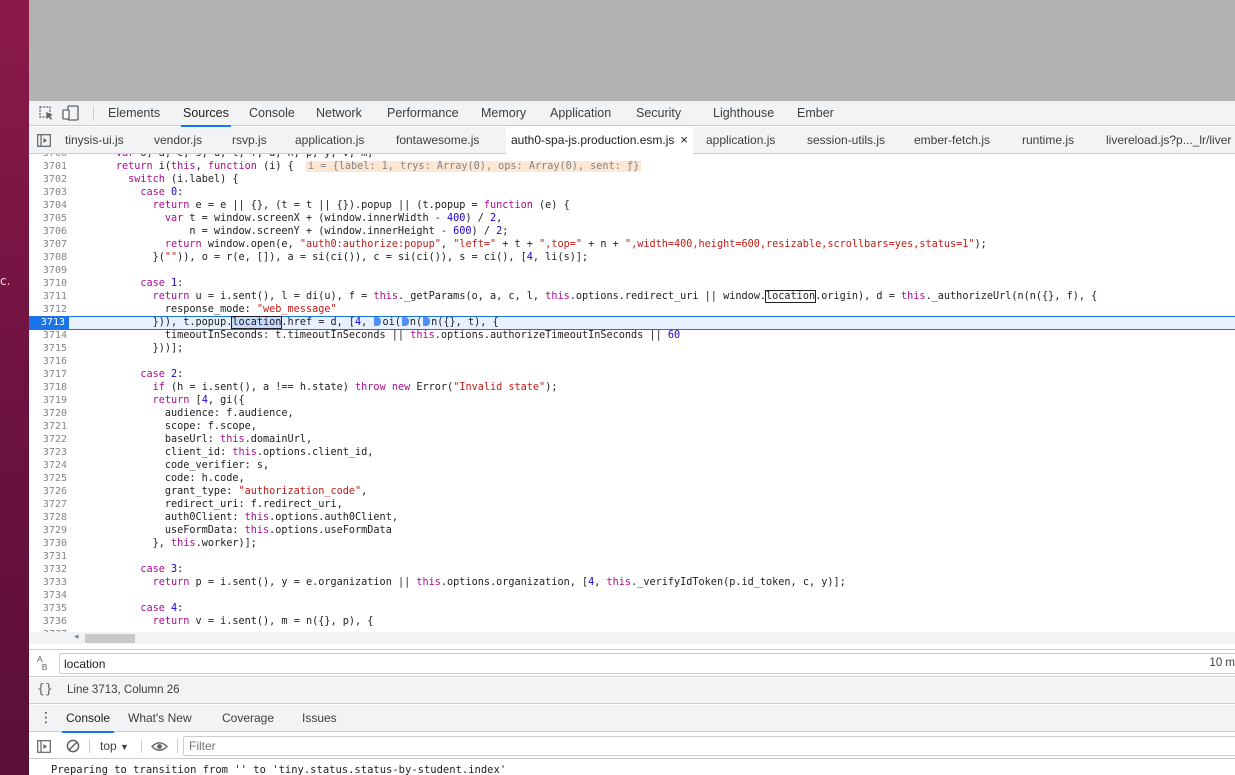 This screenshot has height=775, width=1235. I want to click on line-number: 3715, so click(48, 348).